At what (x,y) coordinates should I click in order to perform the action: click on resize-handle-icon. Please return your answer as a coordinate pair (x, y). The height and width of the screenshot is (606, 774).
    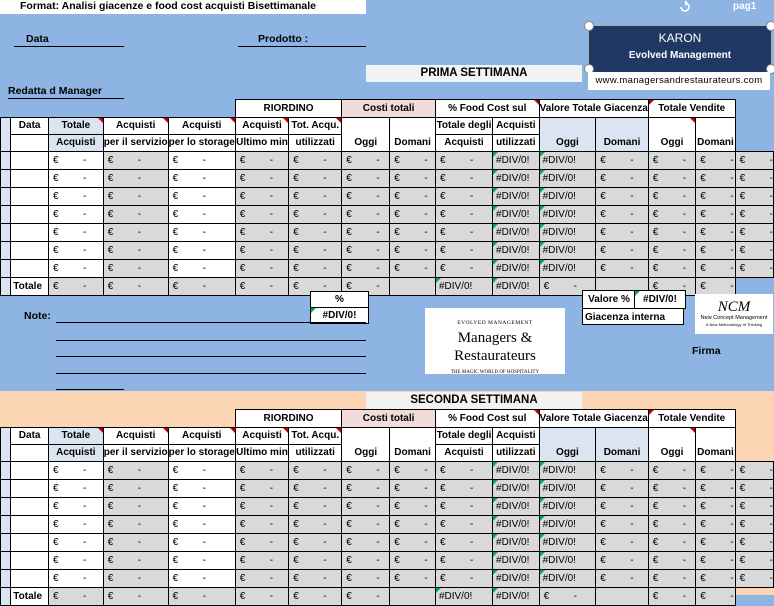
    Looking at the image, I should click on (770, 26).